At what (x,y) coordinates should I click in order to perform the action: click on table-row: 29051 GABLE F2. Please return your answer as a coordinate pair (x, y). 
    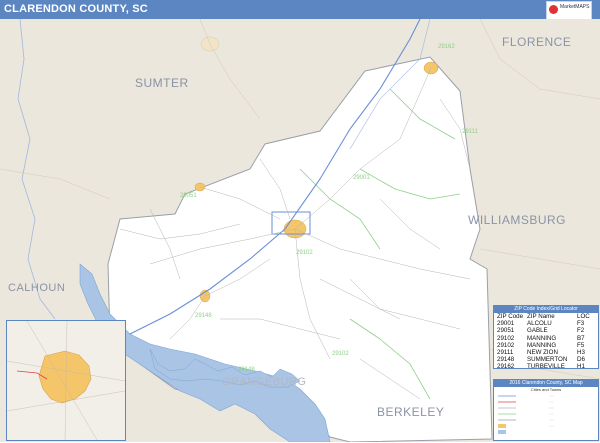
    Looking at the image, I should click on (546, 330).